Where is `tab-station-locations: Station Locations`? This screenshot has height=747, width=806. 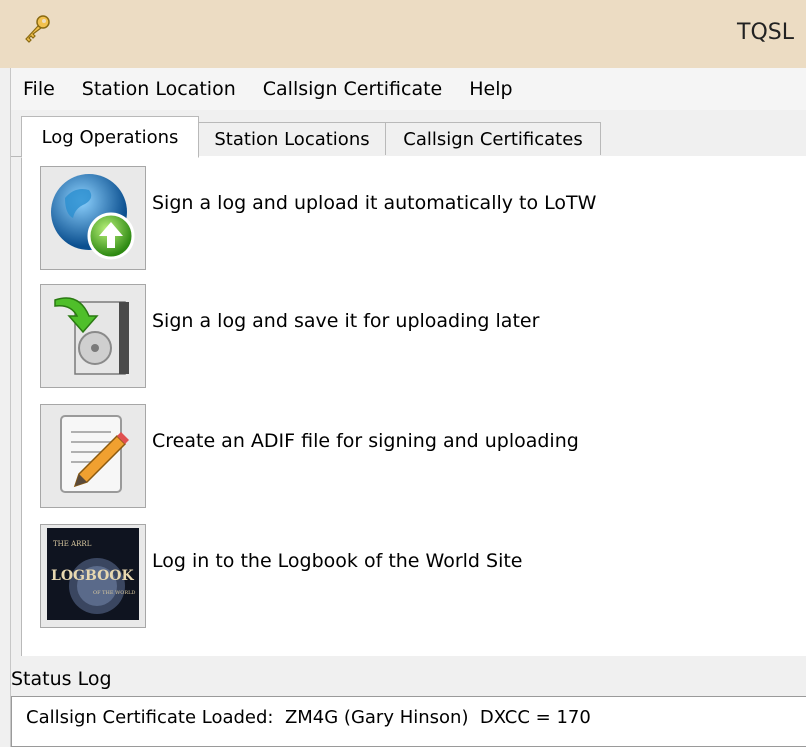 tab-station-locations: Station Locations is located at coordinates (292, 138).